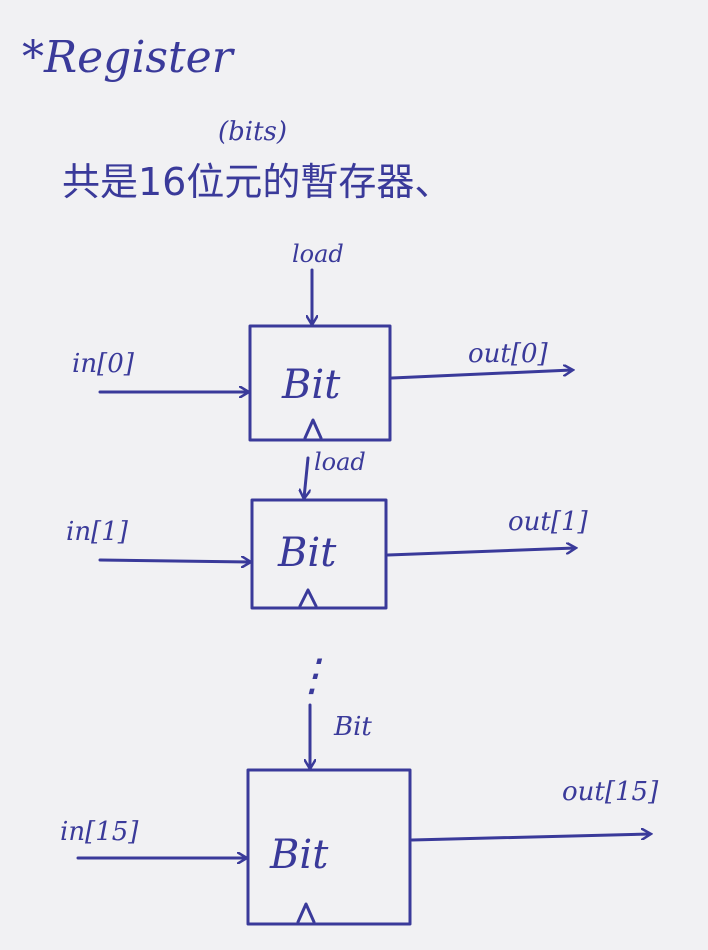 This screenshot has height=950, width=708. What do you see at coordinates (103, 364) in the screenshot?
I see `input-label-0: in[0]` at bounding box center [103, 364].